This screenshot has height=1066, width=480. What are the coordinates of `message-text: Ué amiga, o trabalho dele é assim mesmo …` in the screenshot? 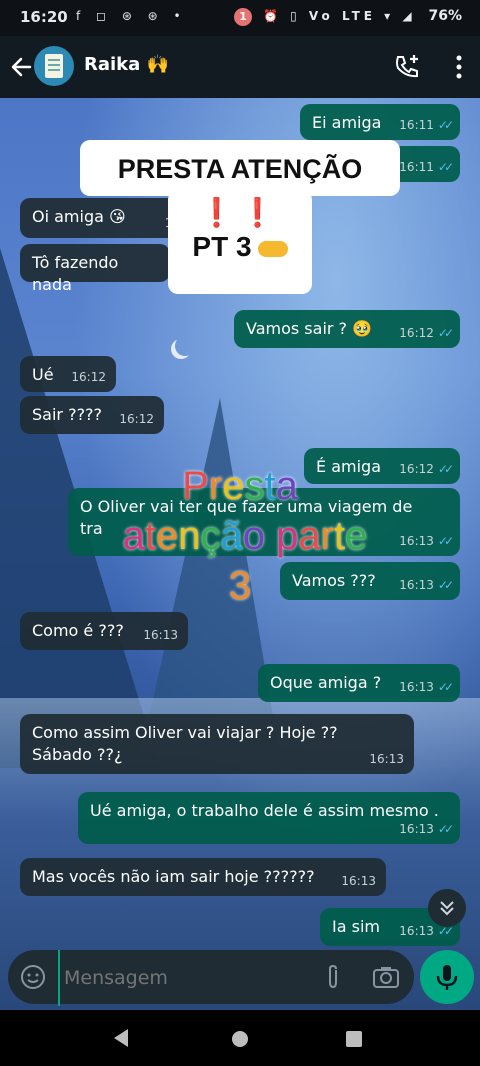 It's located at (264, 810).